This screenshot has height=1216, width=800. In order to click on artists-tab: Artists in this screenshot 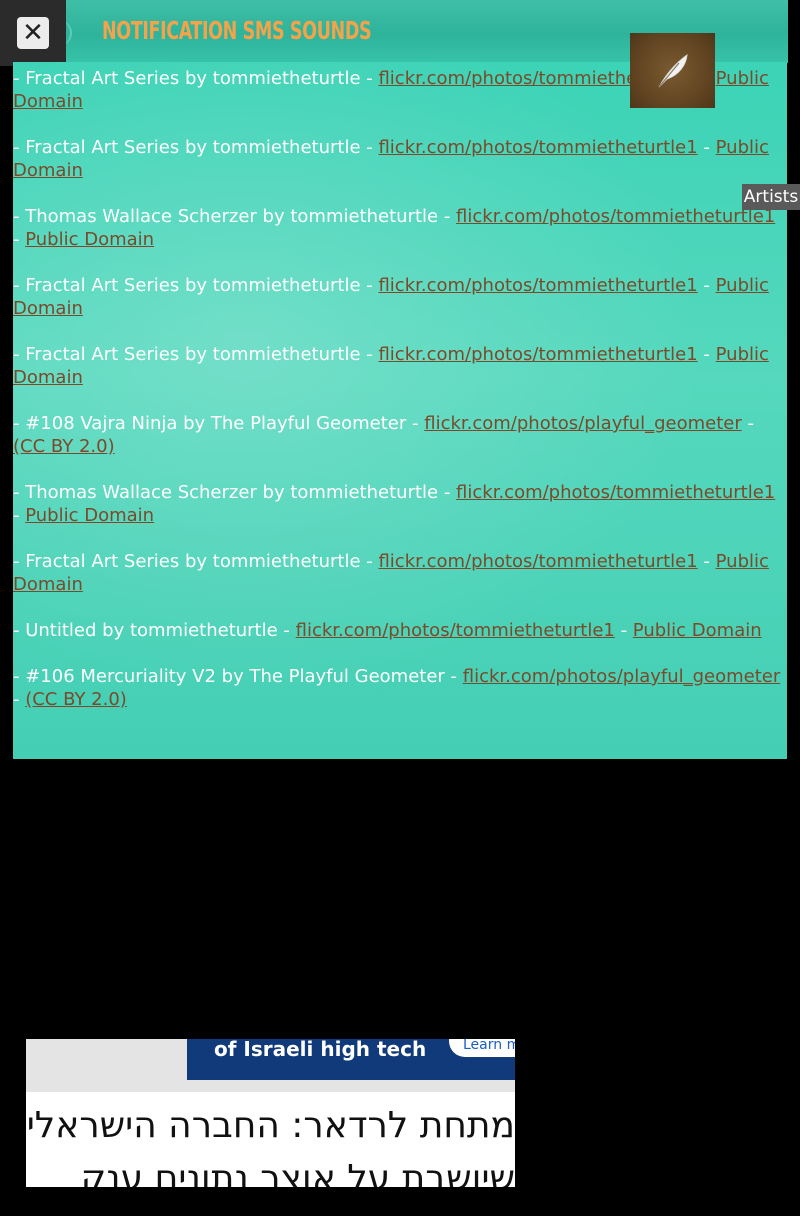, I will do `click(771, 197)`.